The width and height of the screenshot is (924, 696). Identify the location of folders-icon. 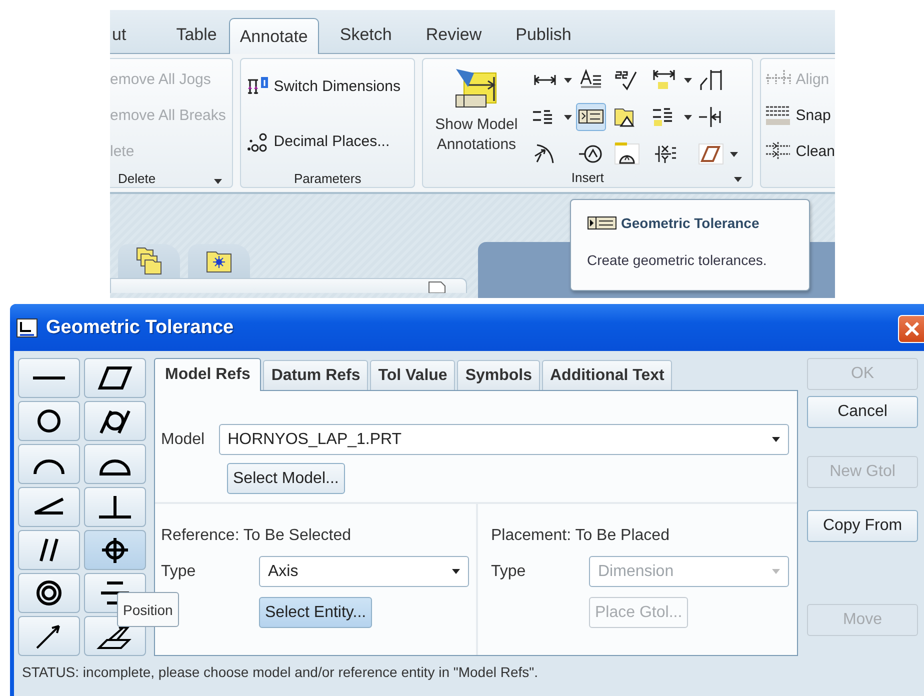
(149, 261).